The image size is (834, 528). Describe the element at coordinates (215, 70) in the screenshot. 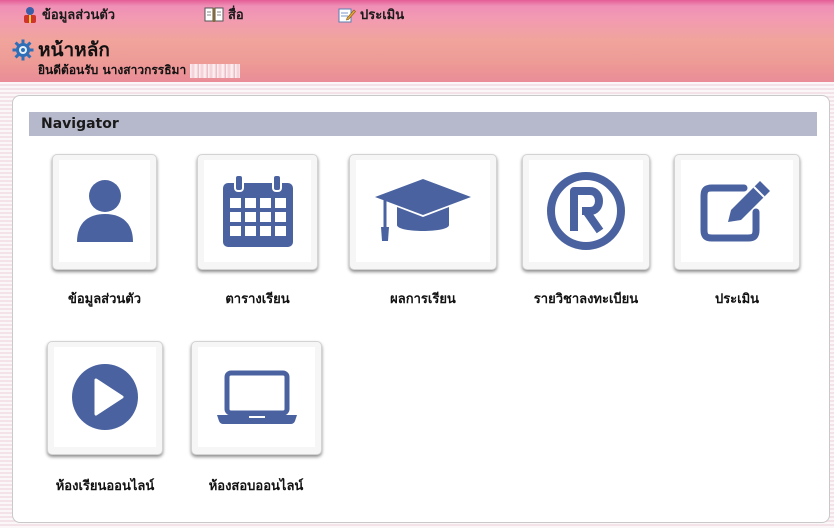

I see `redacted-surname` at that location.